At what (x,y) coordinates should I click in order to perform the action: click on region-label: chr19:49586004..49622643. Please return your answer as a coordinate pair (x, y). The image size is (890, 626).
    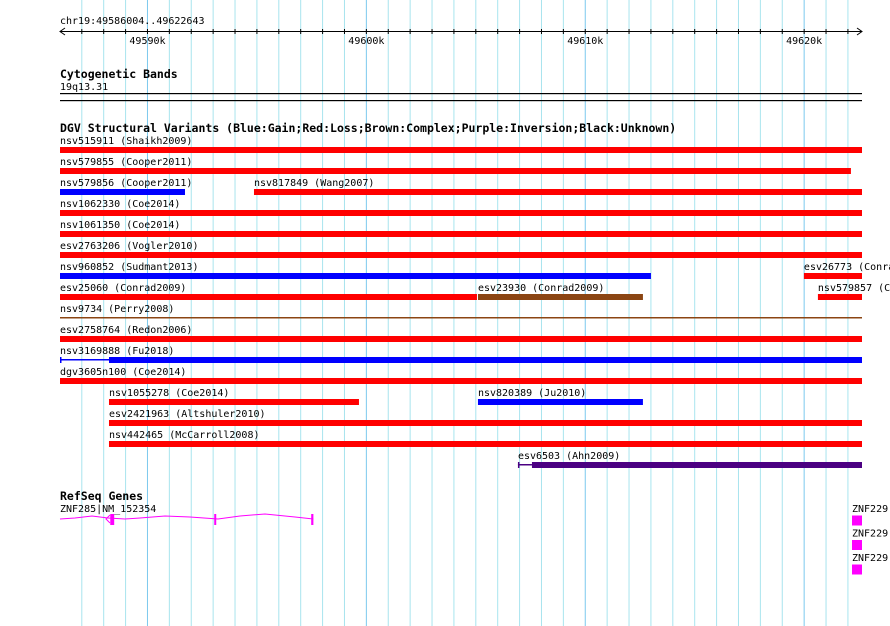
    Looking at the image, I should click on (132, 21).